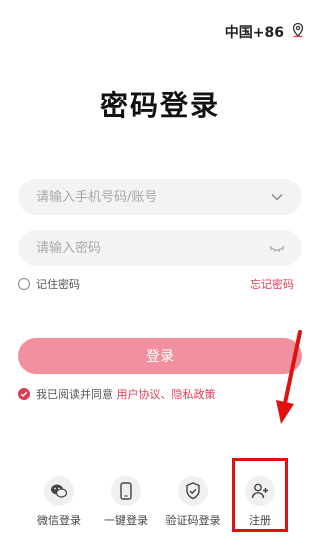 Image resolution: width=320 pixels, height=552 pixels. I want to click on agreement-row: 我已阅读并同意 用户协议、隐私政策, so click(117, 394).